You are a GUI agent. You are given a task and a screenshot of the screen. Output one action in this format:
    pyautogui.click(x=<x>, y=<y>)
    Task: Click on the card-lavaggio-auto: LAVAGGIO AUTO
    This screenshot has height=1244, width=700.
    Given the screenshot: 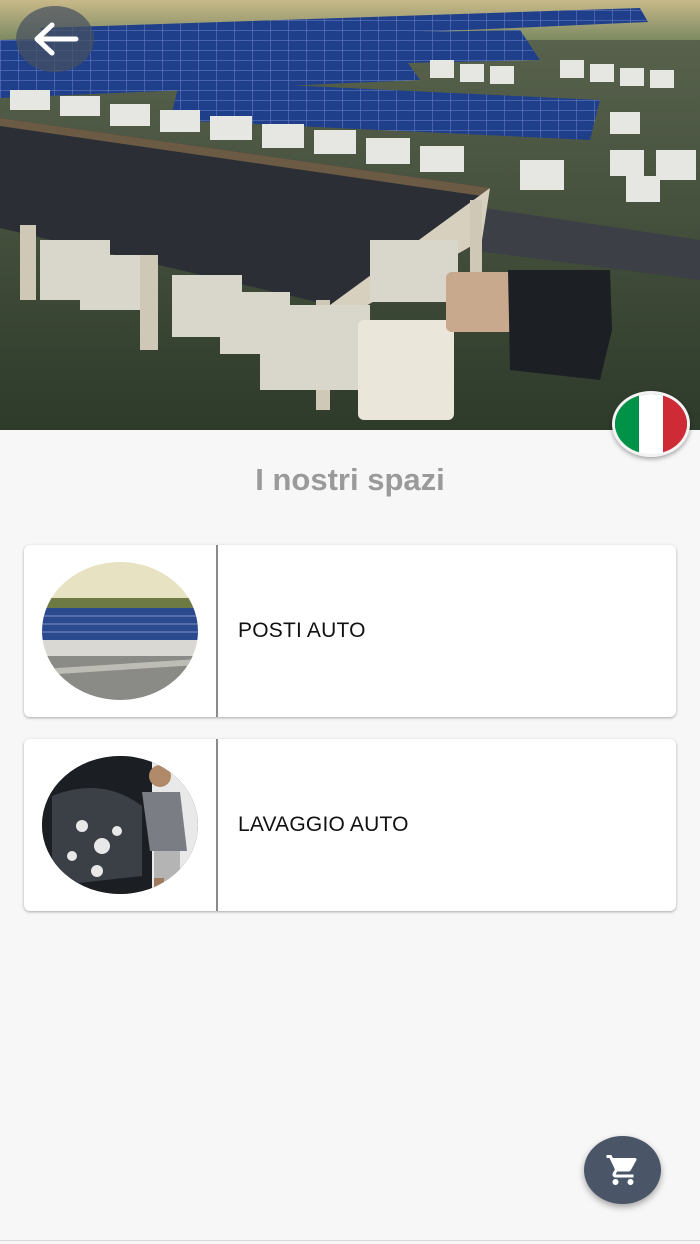 What is the action you would take?
    pyautogui.click(x=350, y=825)
    